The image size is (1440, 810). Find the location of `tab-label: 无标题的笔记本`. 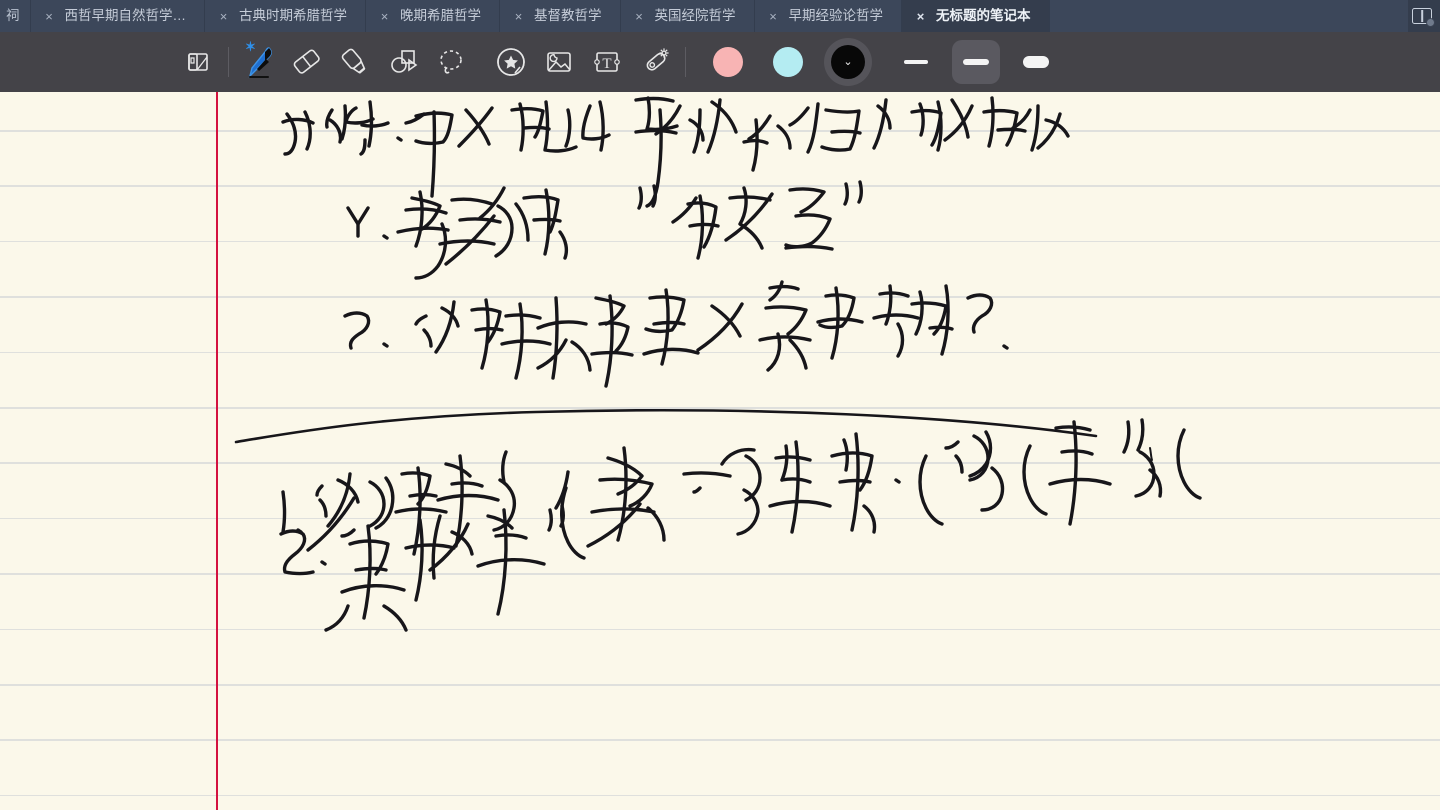

tab-label: 无标题的笔记本 is located at coordinates (983, 16).